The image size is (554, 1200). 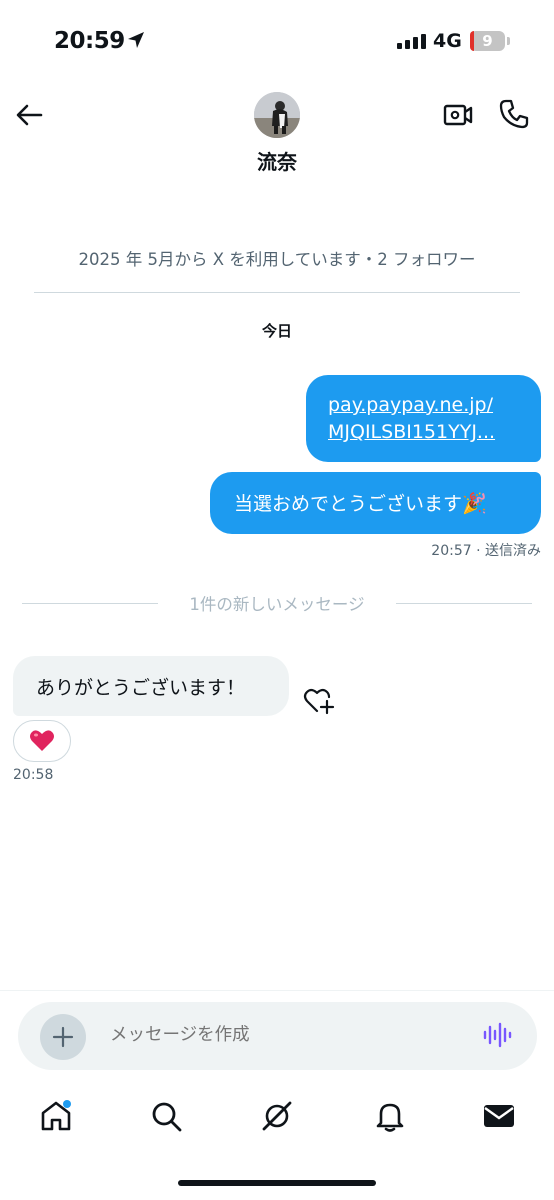 What do you see at coordinates (29, 115) in the screenshot?
I see `back-arrow-icon` at bounding box center [29, 115].